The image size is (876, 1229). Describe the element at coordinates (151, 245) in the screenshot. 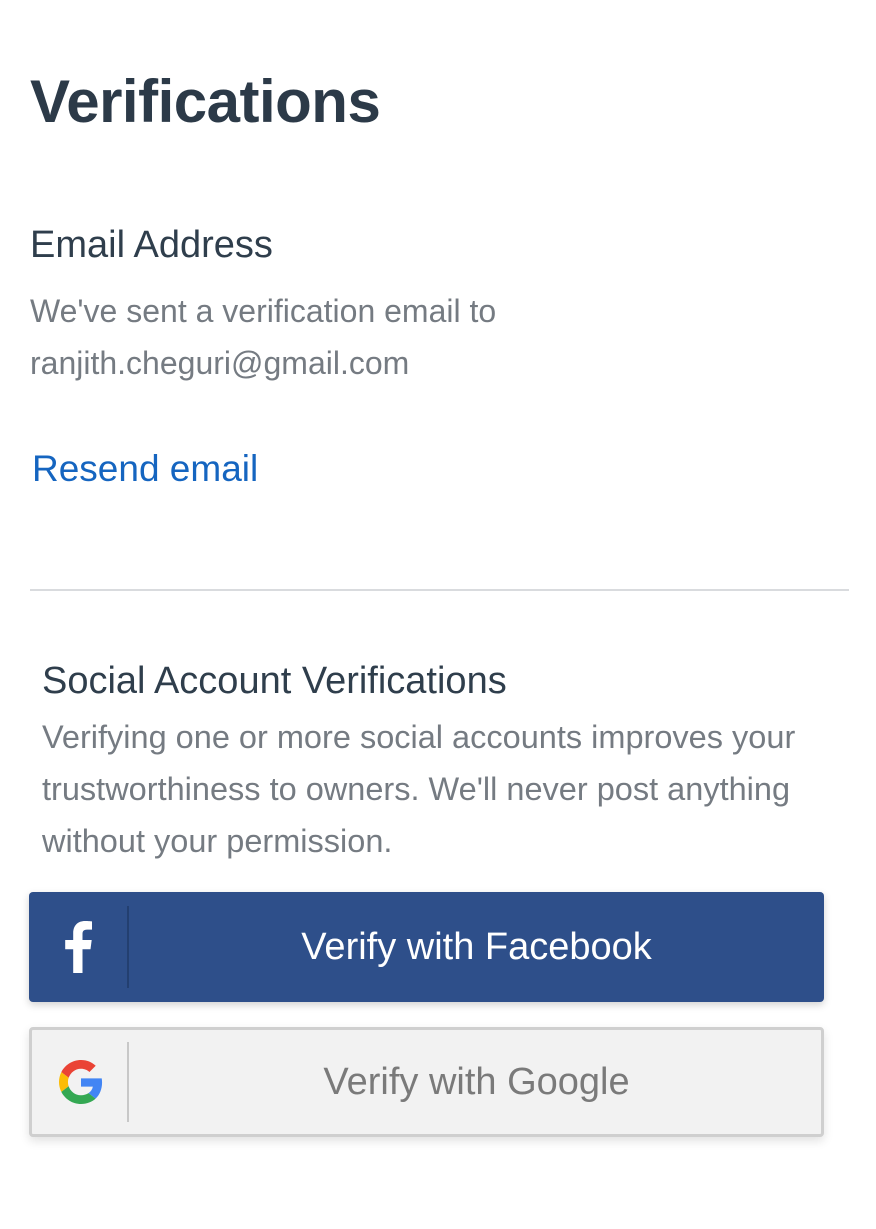

I see `email-address-heading: Email Address` at that location.